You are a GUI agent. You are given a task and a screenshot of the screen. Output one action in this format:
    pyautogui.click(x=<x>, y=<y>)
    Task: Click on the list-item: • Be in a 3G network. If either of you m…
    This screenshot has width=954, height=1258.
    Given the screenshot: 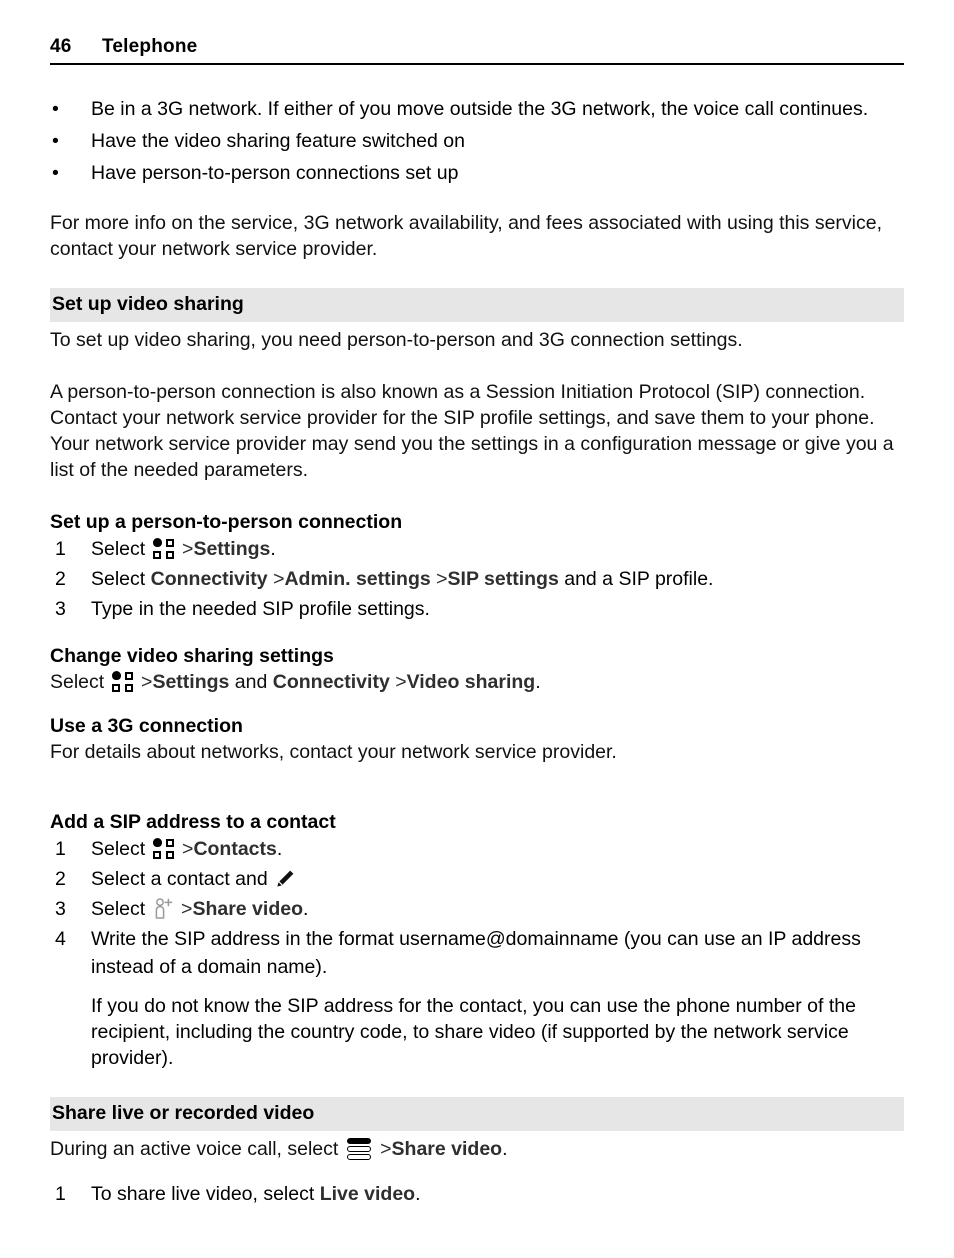 What is the action you would take?
    pyautogui.click(x=479, y=109)
    